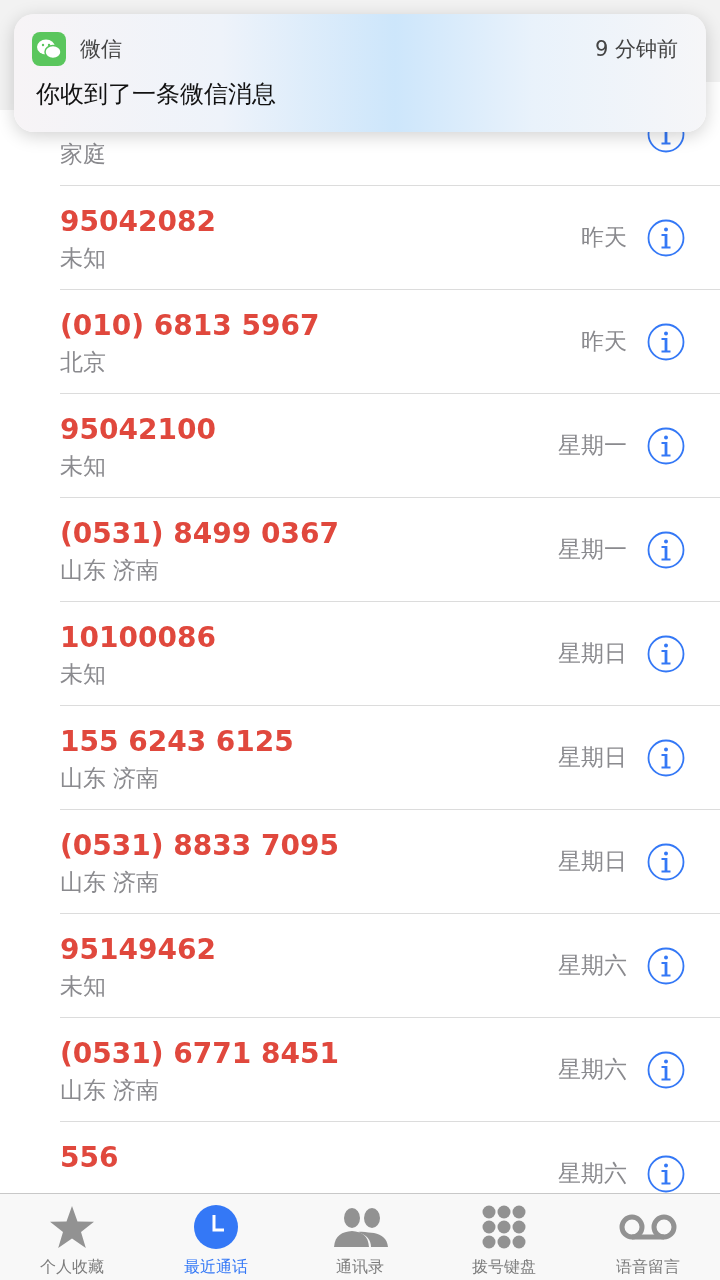  What do you see at coordinates (89, 1158) in the screenshot?
I see `phone-number: 556` at bounding box center [89, 1158].